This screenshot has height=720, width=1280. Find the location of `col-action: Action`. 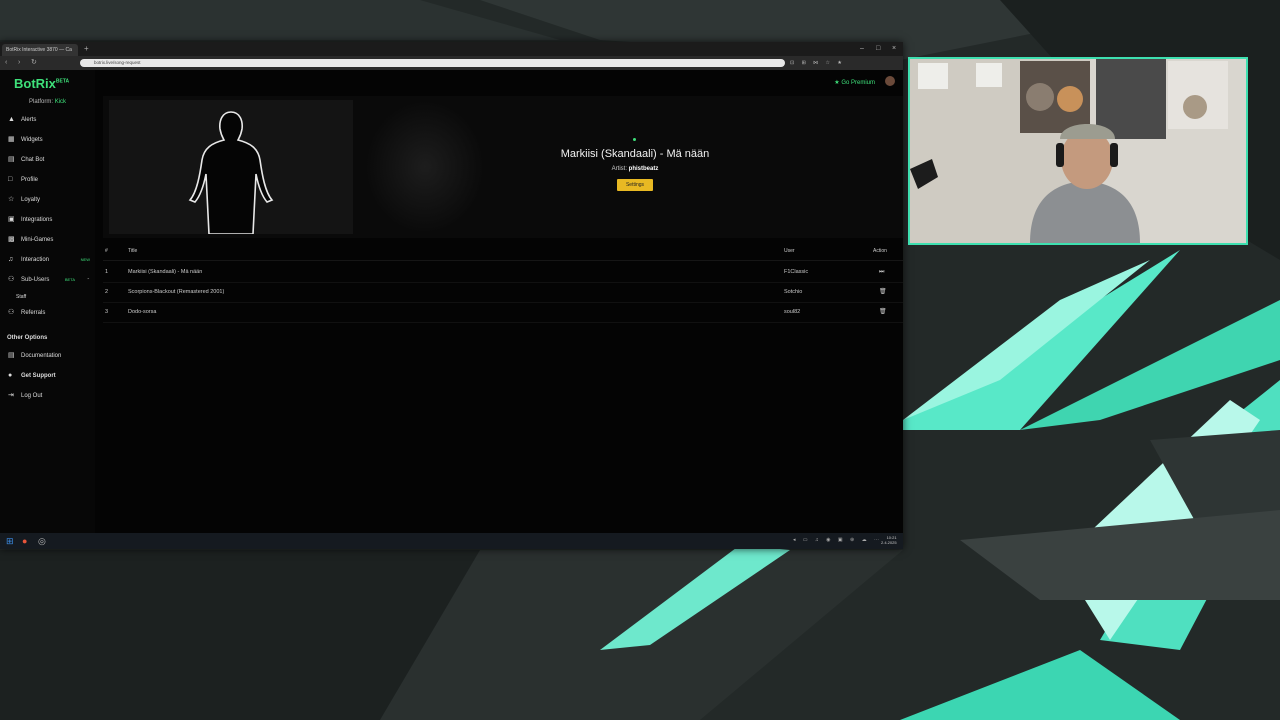

col-action: Action is located at coordinates (880, 251).